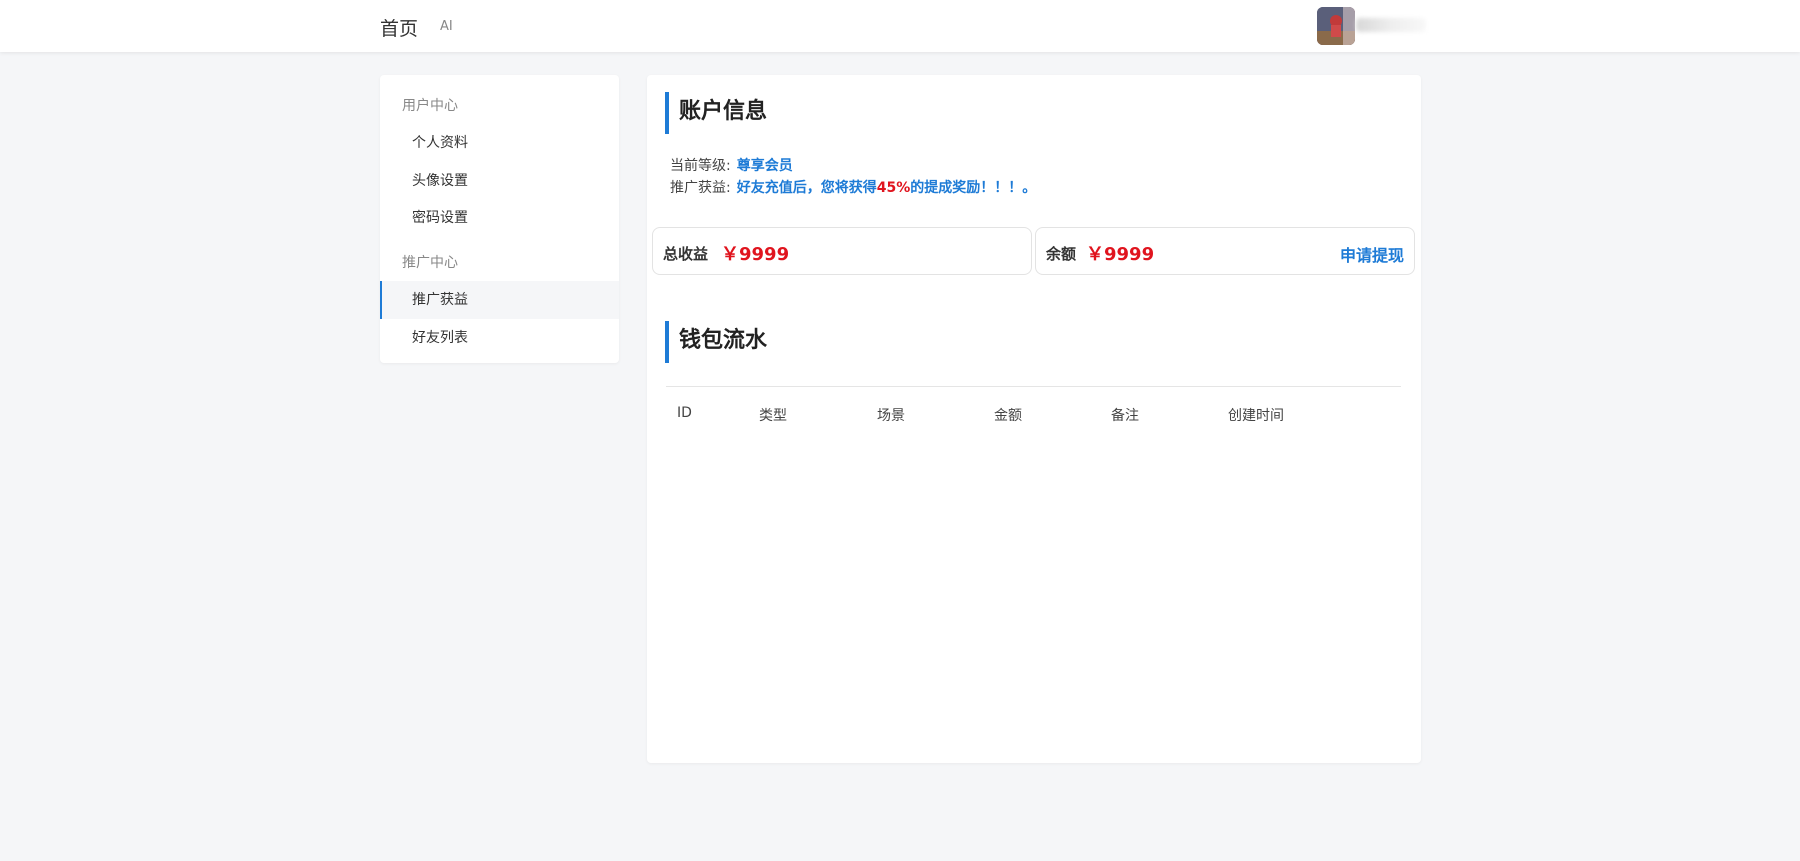 This screenshot has width=1800, height=861. I want to click on withdraw-button: 申请提现, so click(1372, 254).